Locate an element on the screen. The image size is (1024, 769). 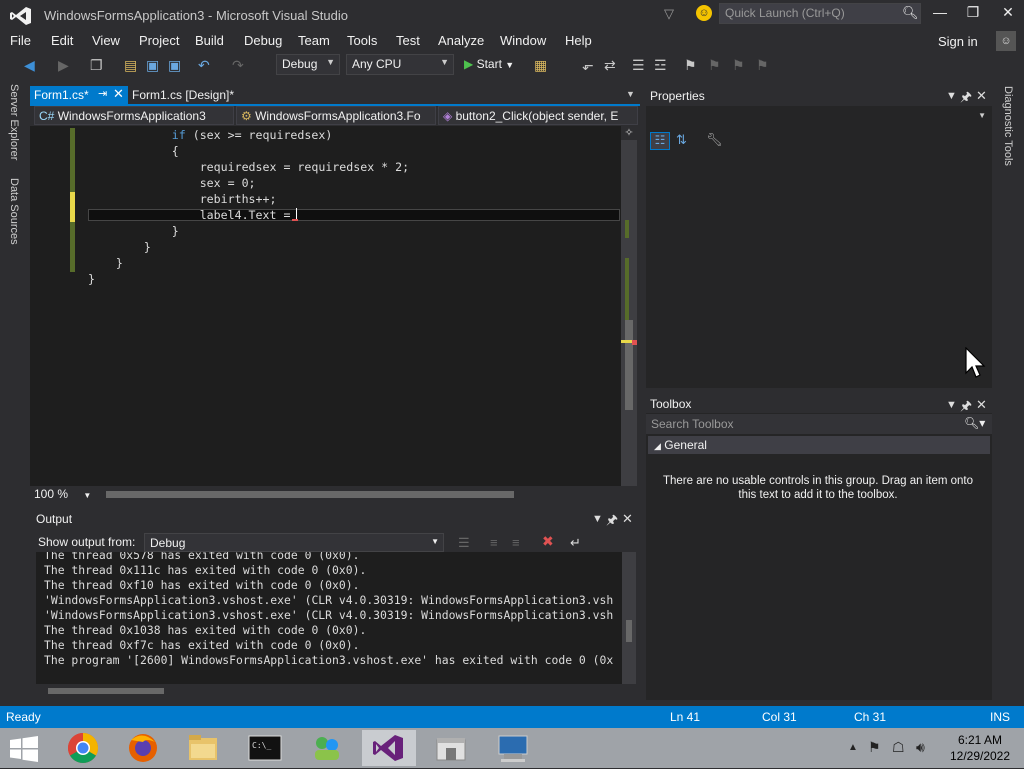
redo-icon: ↷ is located at coordinates (238, 65).